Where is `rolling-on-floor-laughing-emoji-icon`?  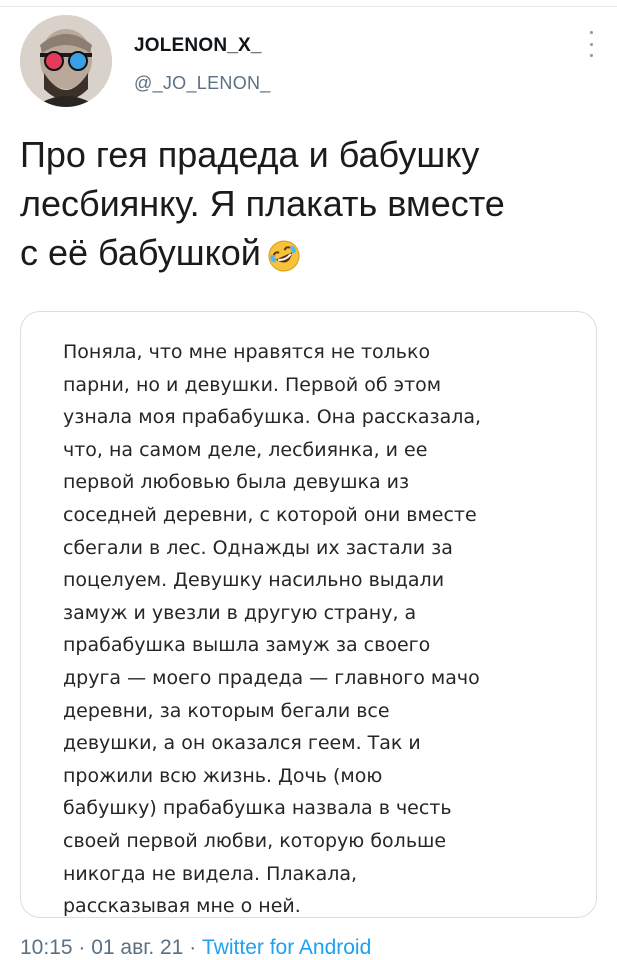 rolling-on-floor-laughing-emoji-icon is located at coordinates (284, 260).